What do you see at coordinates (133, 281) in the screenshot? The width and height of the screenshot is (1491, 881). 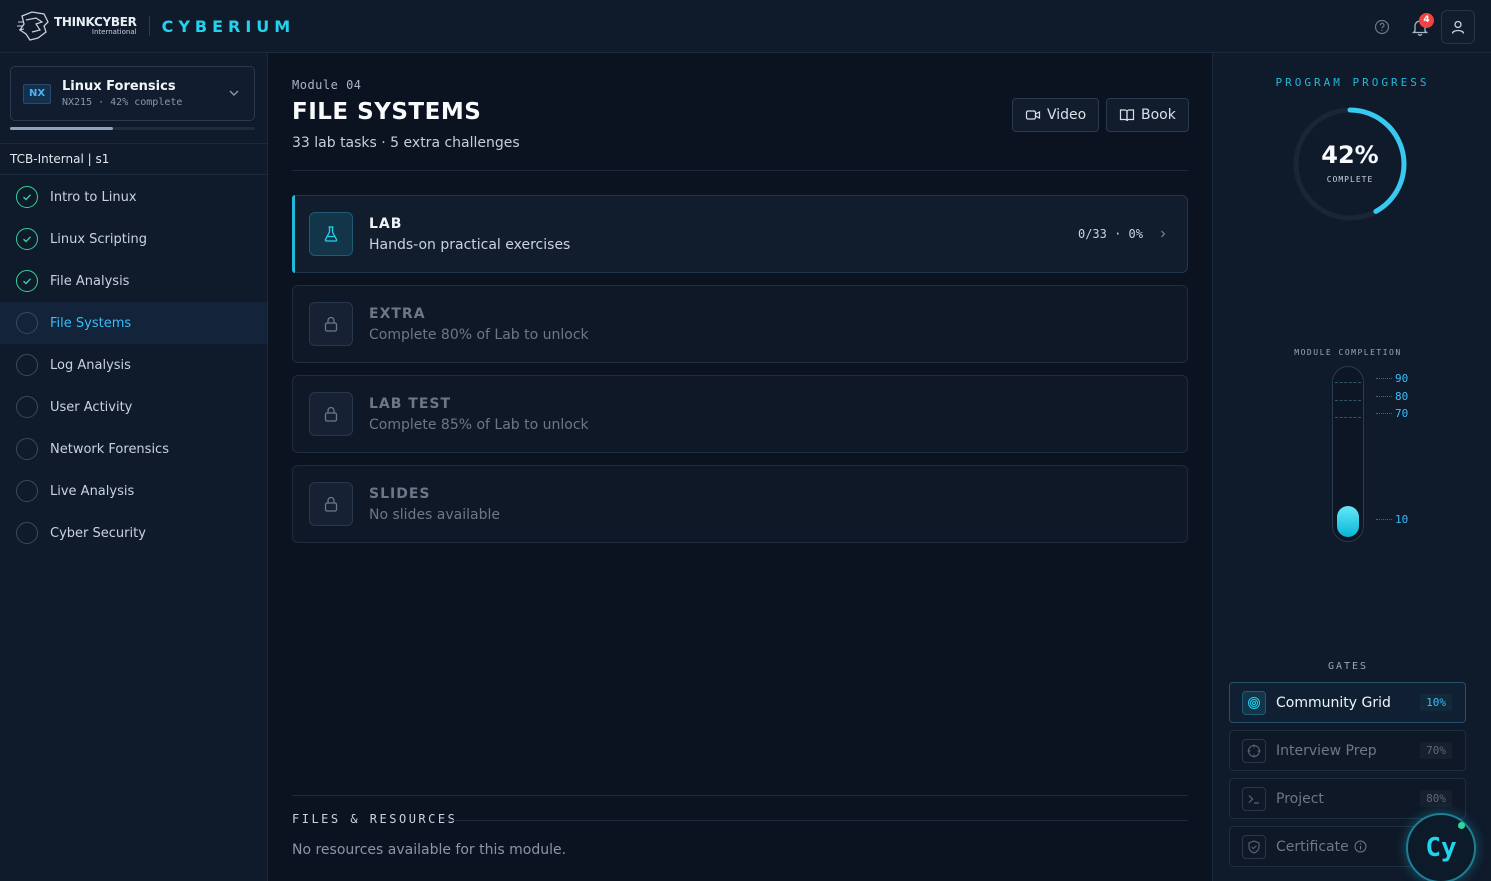 I see `sidebar-item-file-analysis: File Analysis` at bounding box center [133, 281].